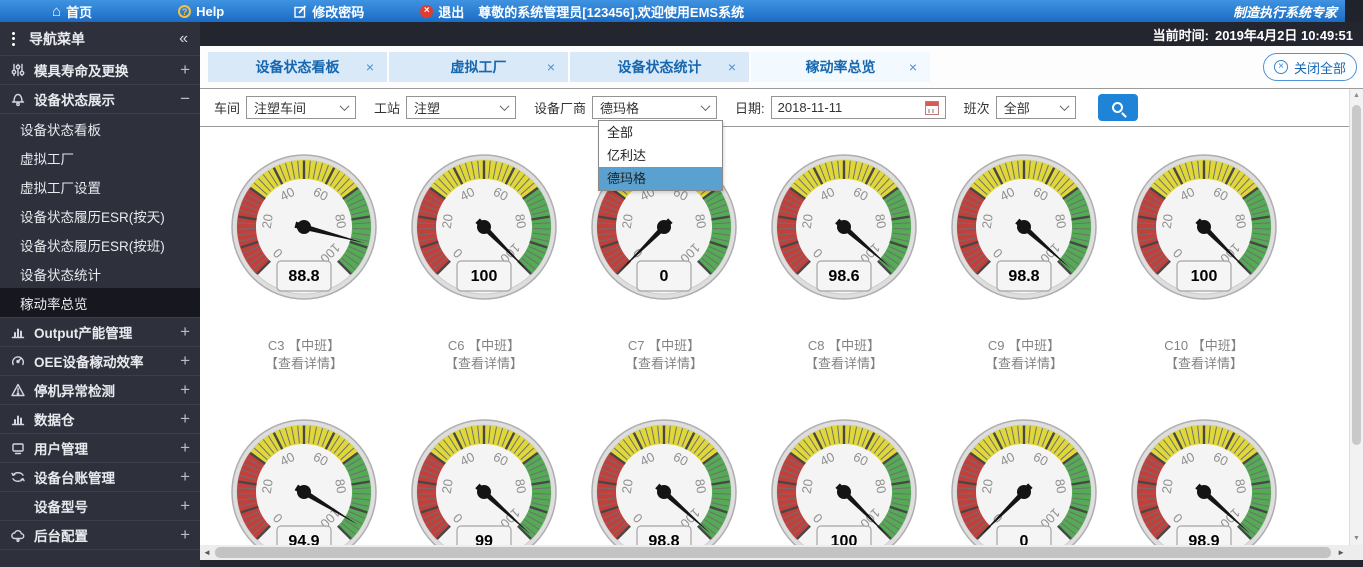  What do you see at coordinates (1356, 95) in the screenshot?
I see `scroll-up-arrow` at bounding box center [1356, 95].